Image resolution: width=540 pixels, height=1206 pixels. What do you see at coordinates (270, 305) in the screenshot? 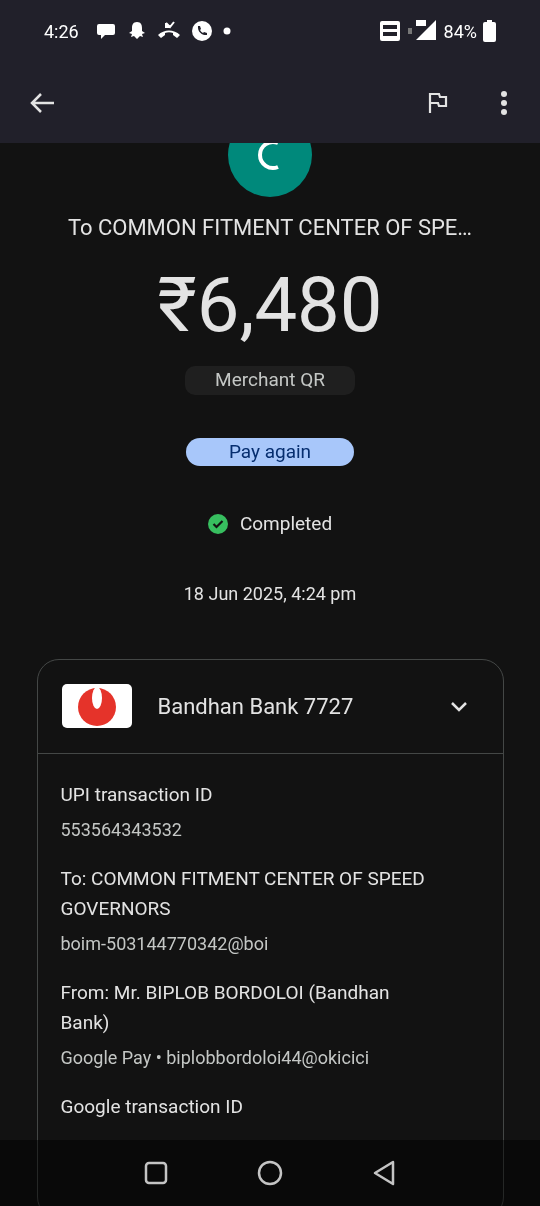
I see `amount: ₹6,480` at bounding box center [270, 305].